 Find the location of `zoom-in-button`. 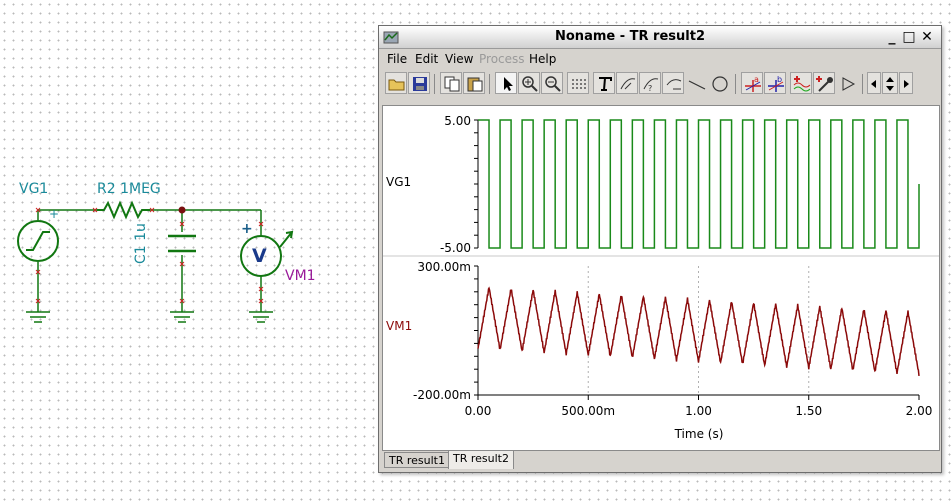

zoom-in-button is located at coordinates (529, 83).